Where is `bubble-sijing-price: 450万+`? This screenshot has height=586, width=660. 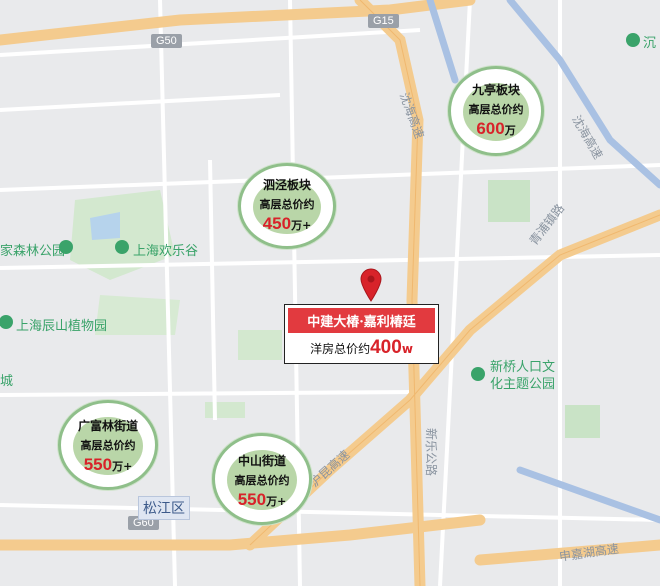
bubble-sijing-price: 450万+ is located at coordinates (287, 223).